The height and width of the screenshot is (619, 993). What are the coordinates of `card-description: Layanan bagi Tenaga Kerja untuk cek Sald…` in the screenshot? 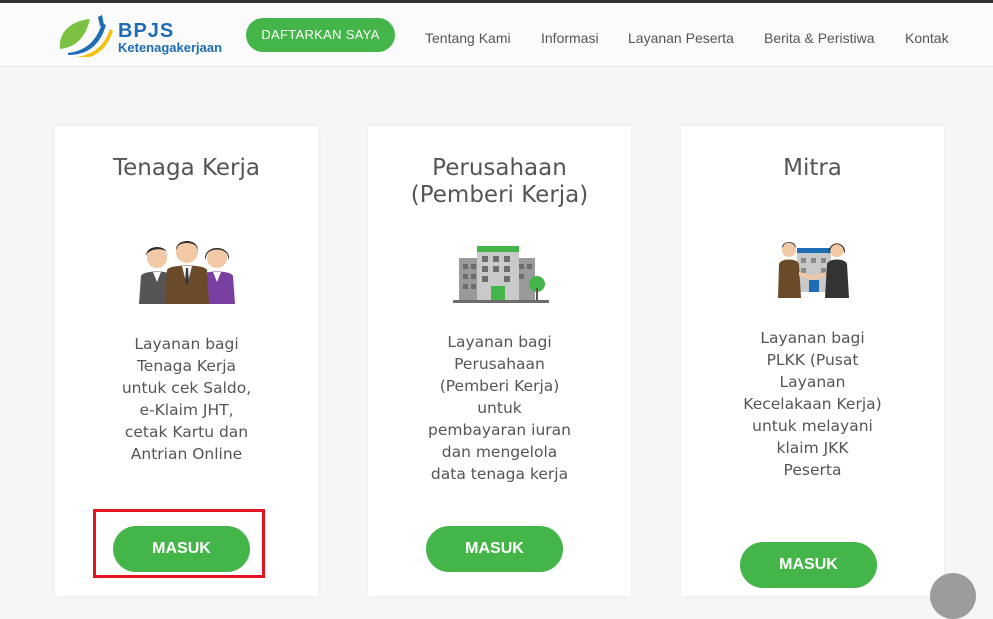 It's located at (186, 399).